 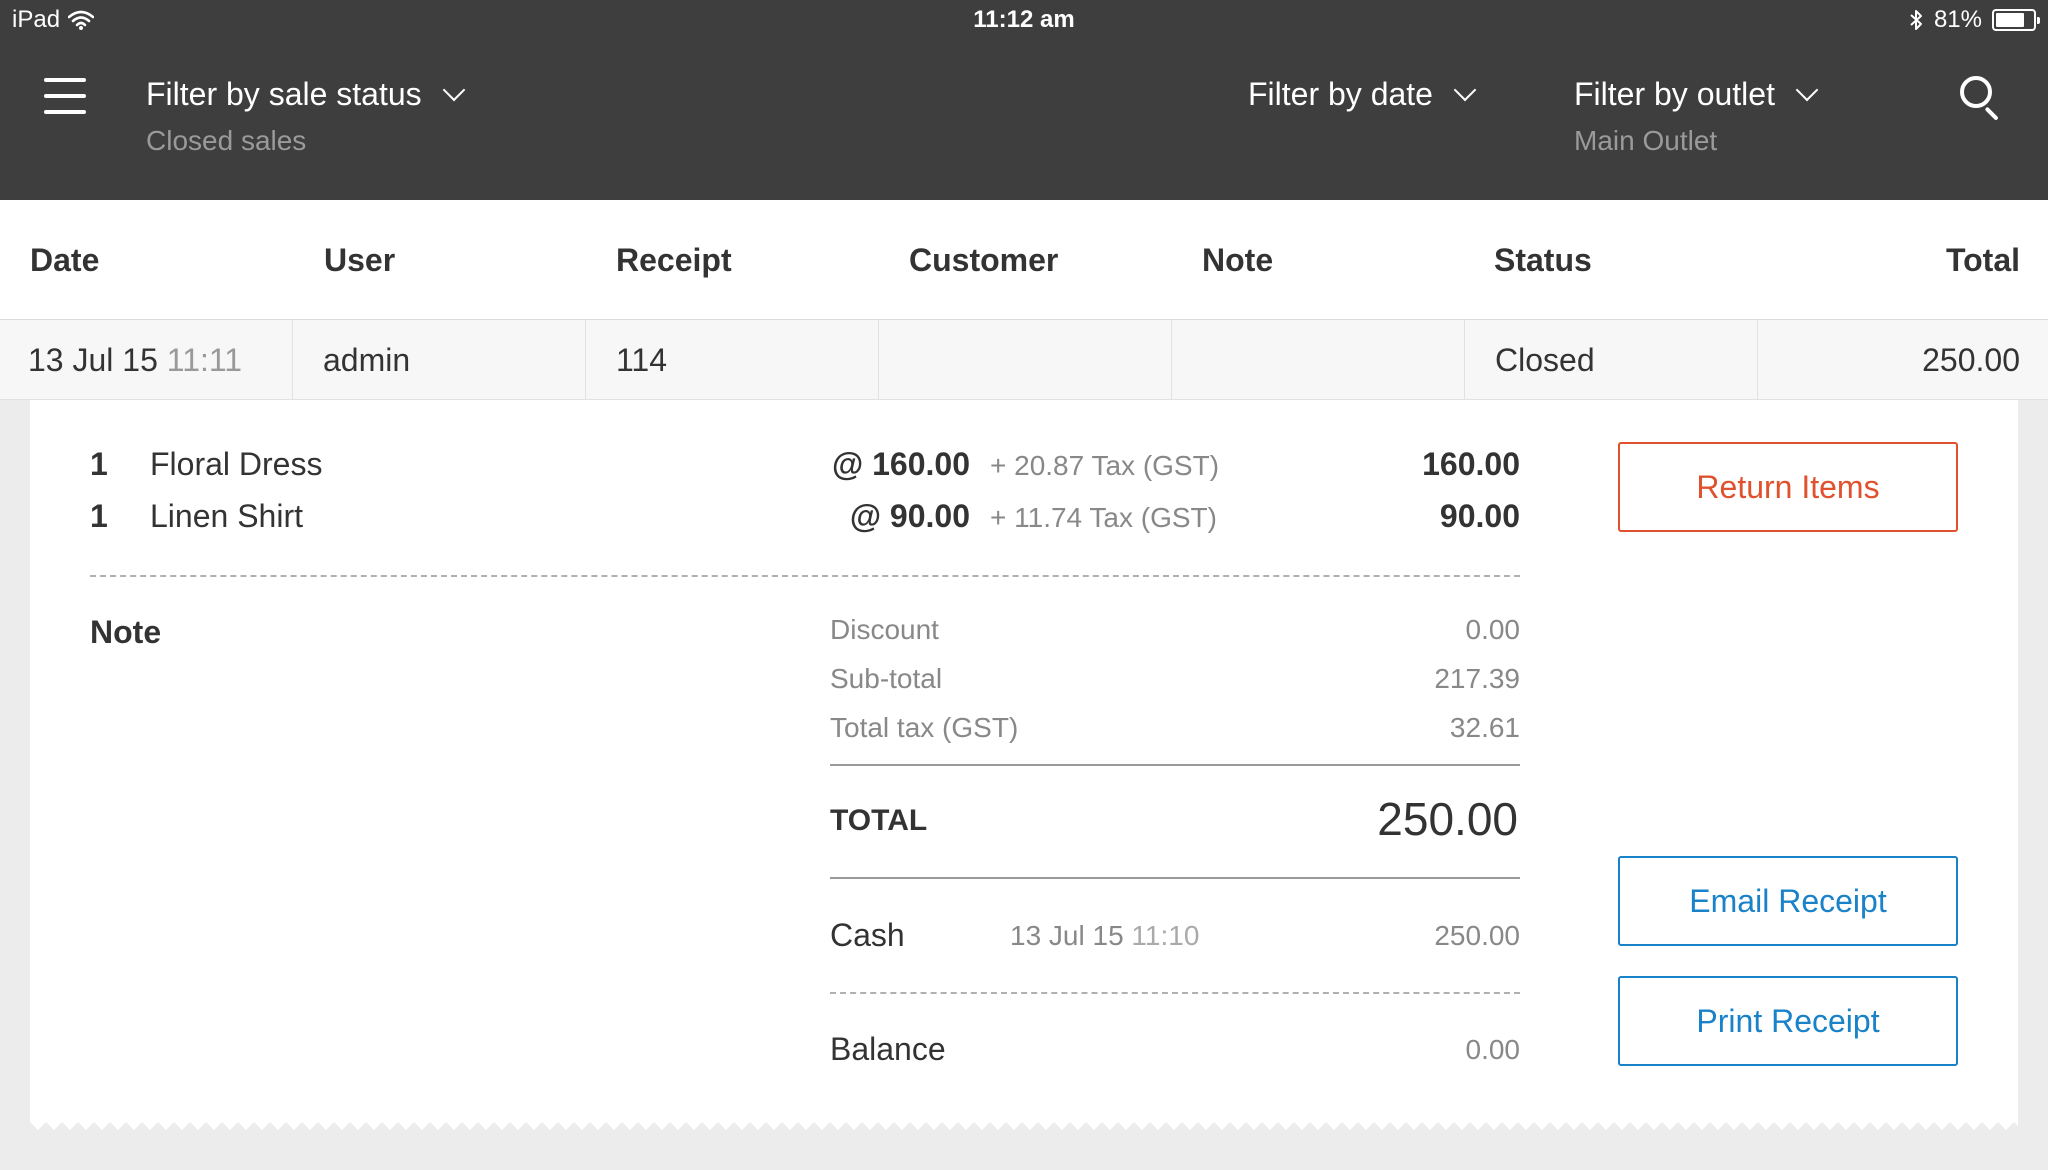 I want to click on row-time: 11:11, so click(x=204, y=360).